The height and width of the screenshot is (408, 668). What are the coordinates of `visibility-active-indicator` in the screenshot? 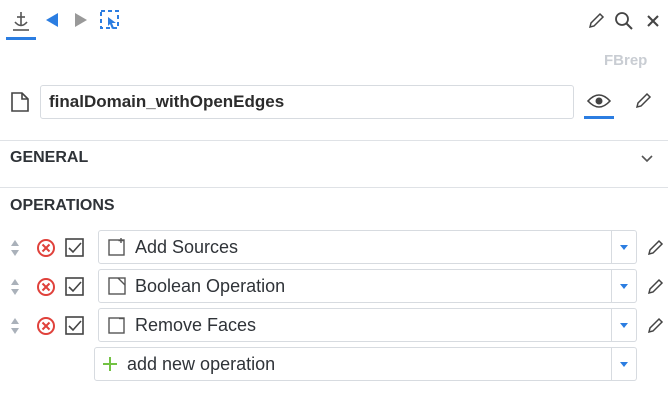 It's located at (599, 117).